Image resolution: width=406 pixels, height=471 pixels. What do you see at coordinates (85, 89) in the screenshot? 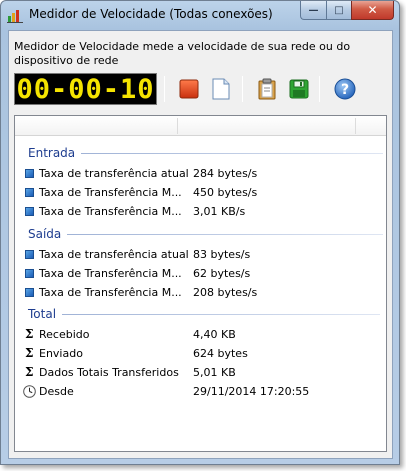
I see `elapsed-timer: 00-00-10` at bounding box center [85, 89].